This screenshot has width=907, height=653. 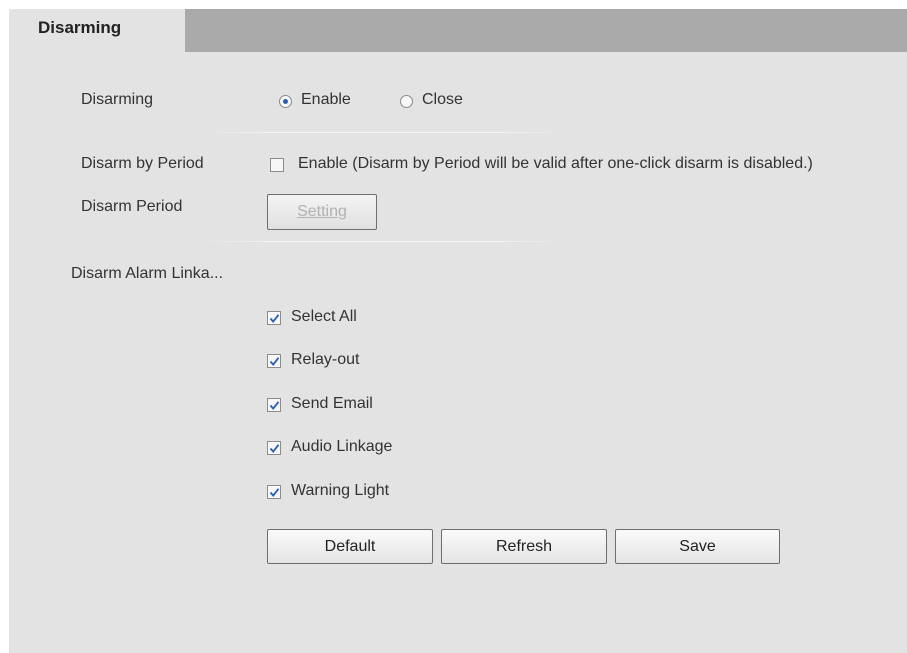 What do you see at coordinates (350, 546) in the screenshot?
I see `default-button: Default` at bounding box center [350, 546].